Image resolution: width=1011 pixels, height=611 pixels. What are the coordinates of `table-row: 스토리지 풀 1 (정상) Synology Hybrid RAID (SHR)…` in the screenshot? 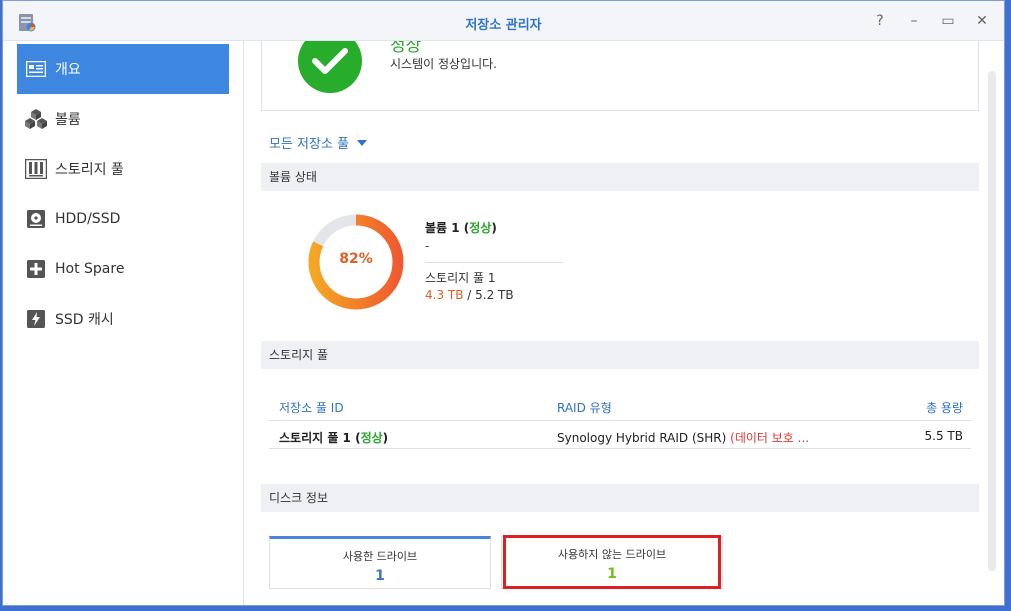 It's located at (620, 436).